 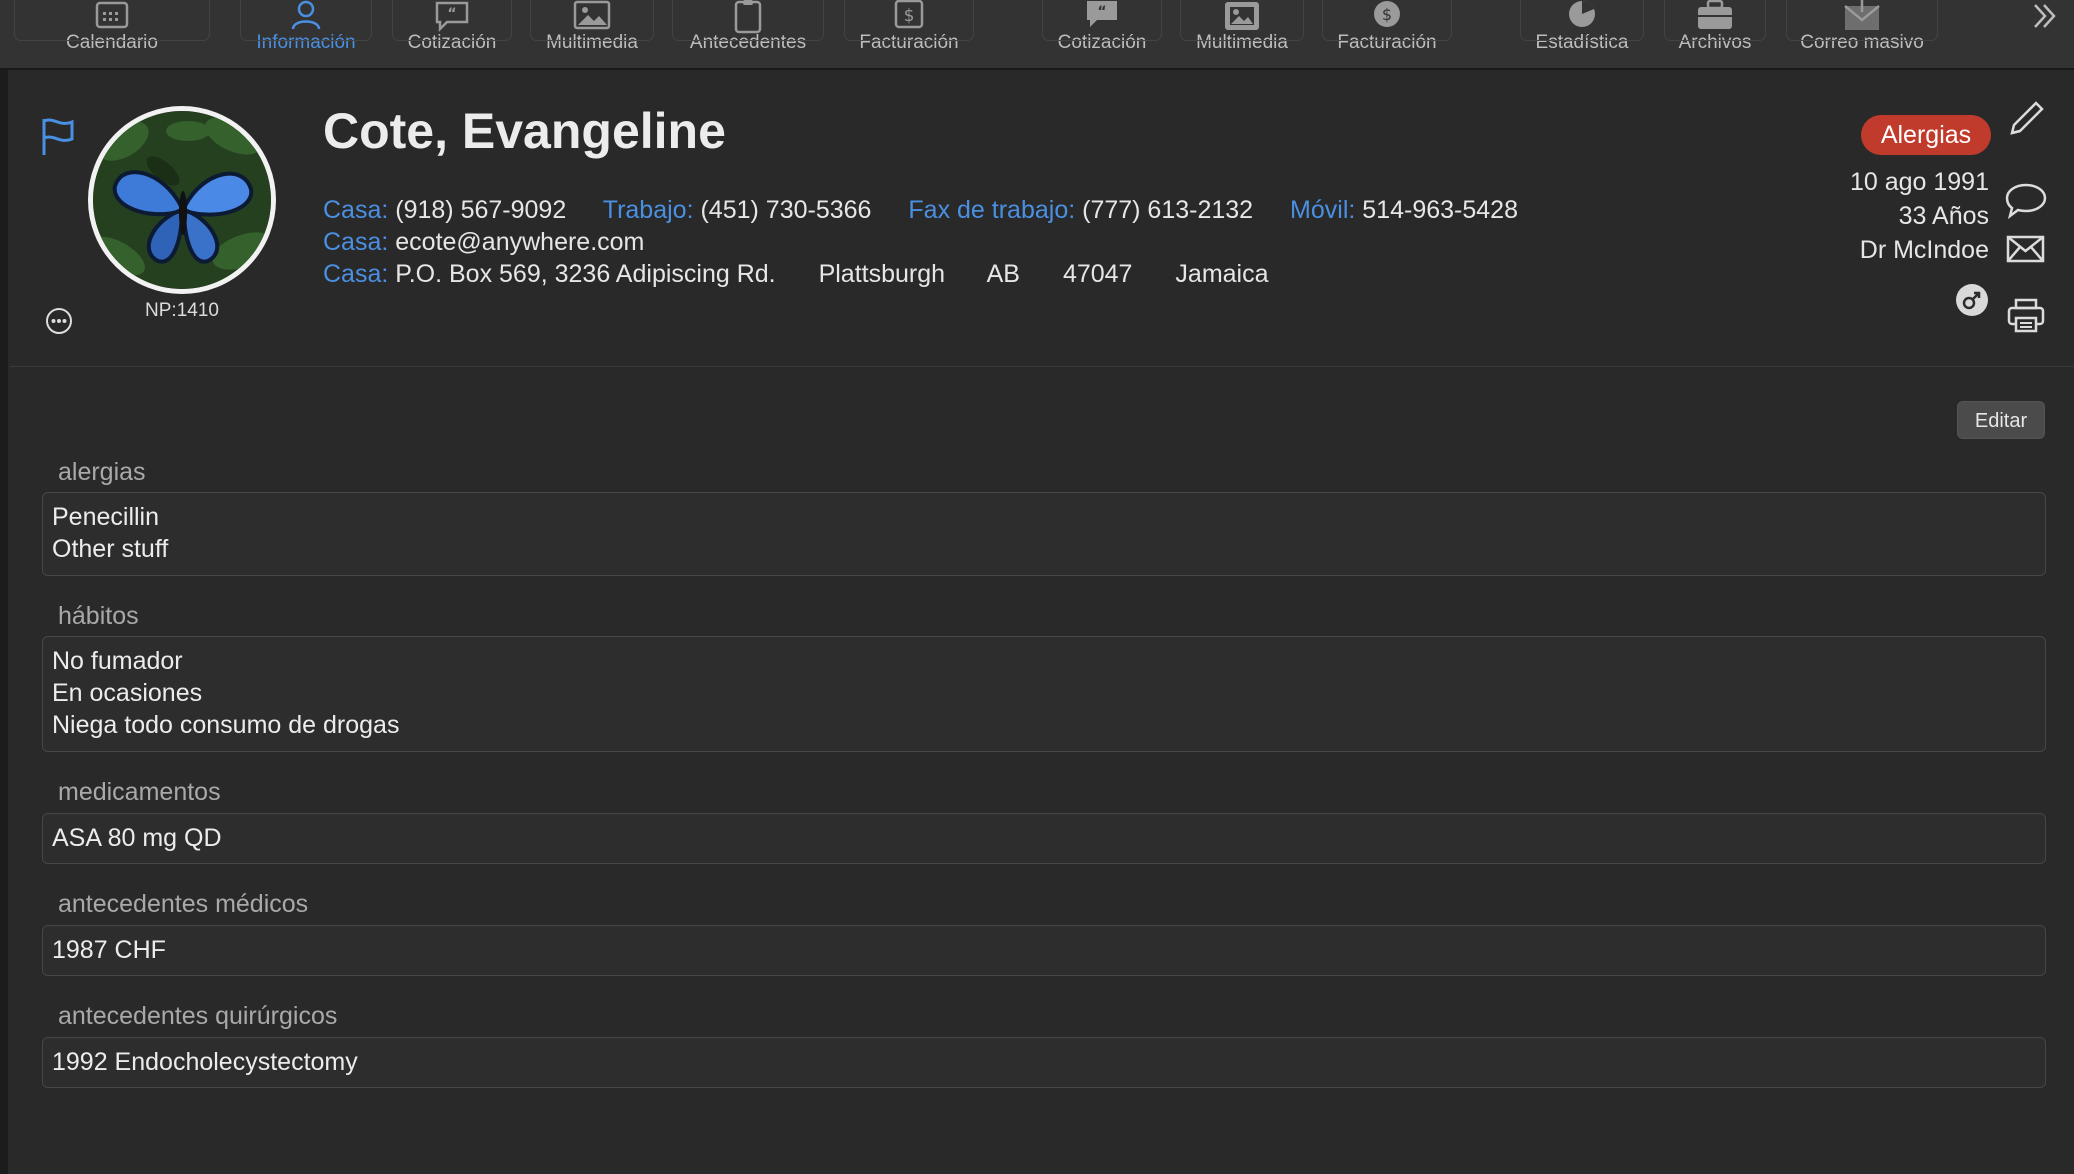 What do you see at coordinates (198, 1016) in the screenshot?
I see `surgical-history-title: antecedentes quirúrgicos` at bounding box center [198, 1016].